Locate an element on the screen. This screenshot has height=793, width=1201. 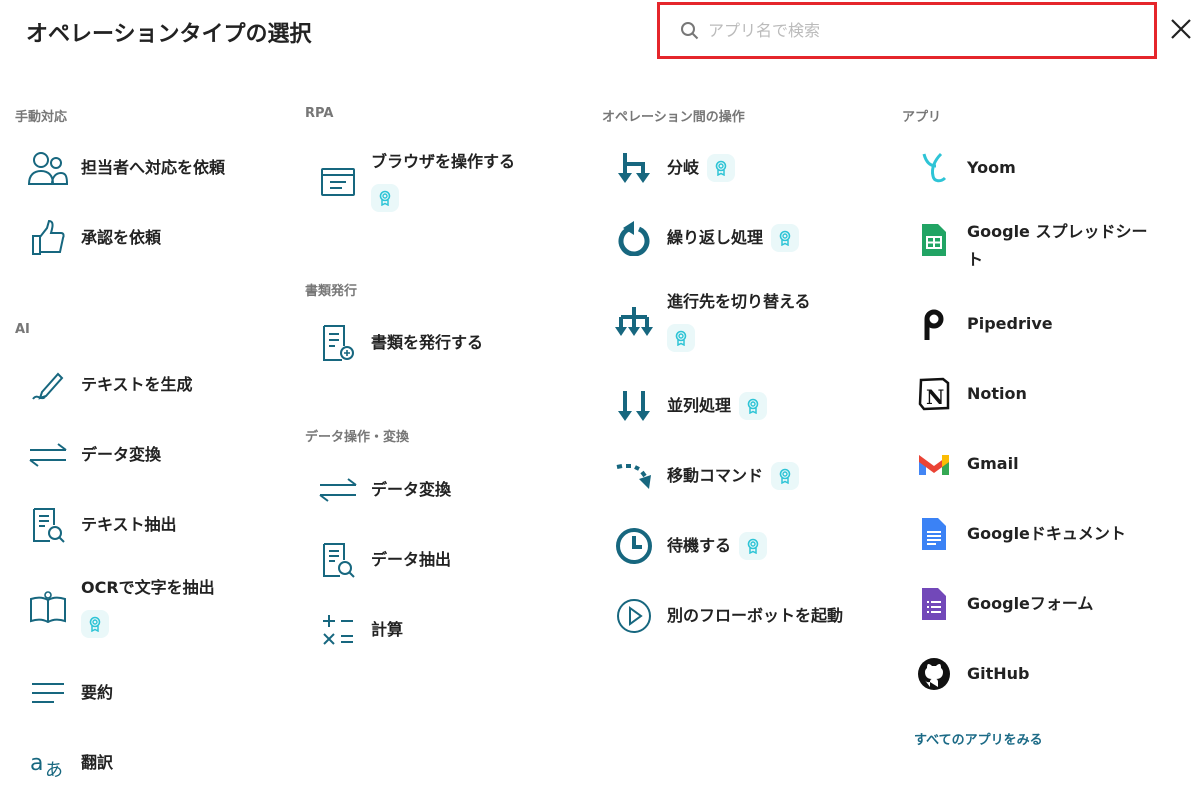
app-notion: N Notion is located at coordinates (1047, 394).